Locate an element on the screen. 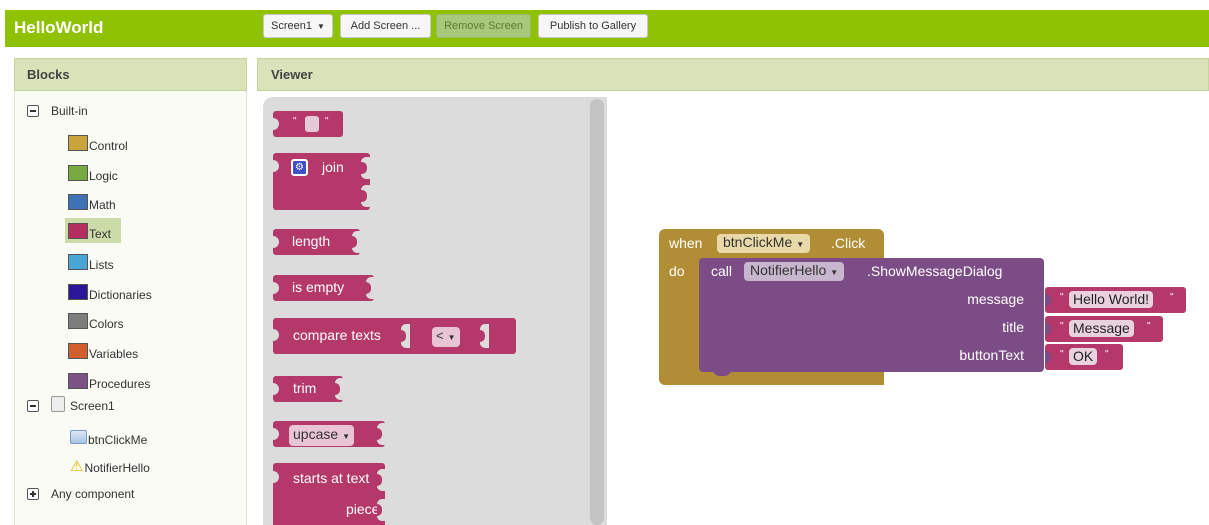 Image resolution: width=1209 pixels, height=525 pixels. math-swatch-icon is located at coordinates (78, 202).